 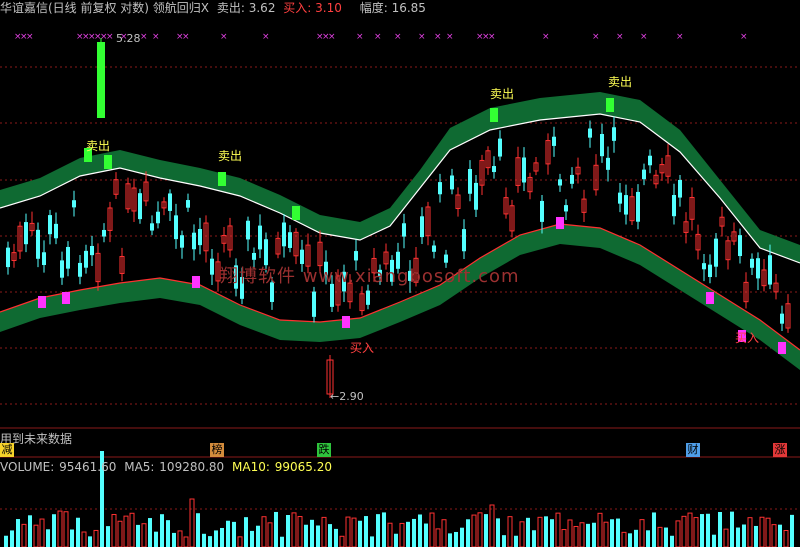 What do you see at coordinates (230, 8) in the screenshot?
I see `sell-label: 卖出:` at bounding box center [230, 8].